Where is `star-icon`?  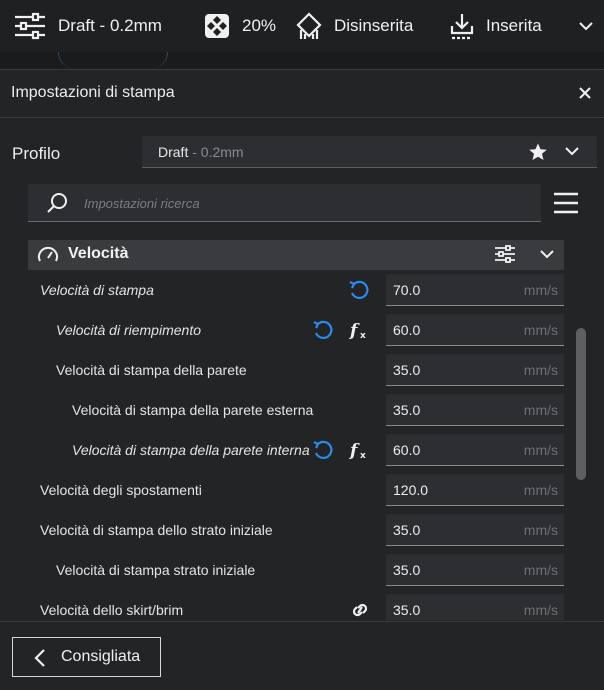 star-icon is located at coordinates (538, 154).